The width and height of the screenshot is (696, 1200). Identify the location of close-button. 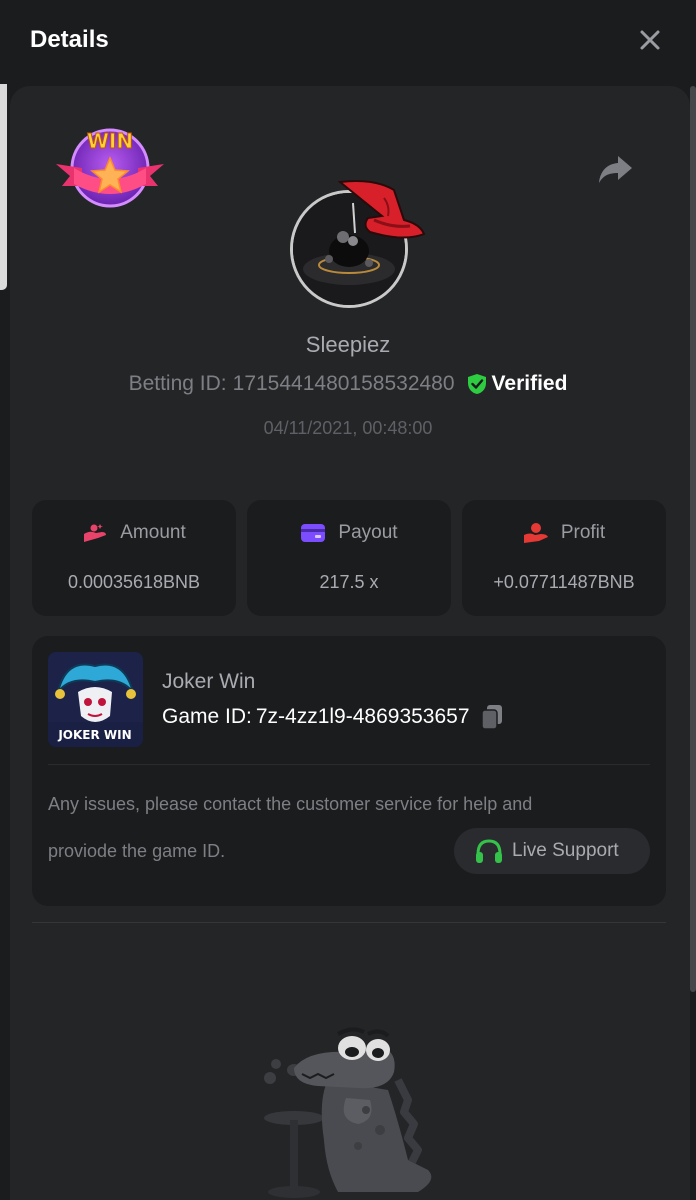
(650, 40).